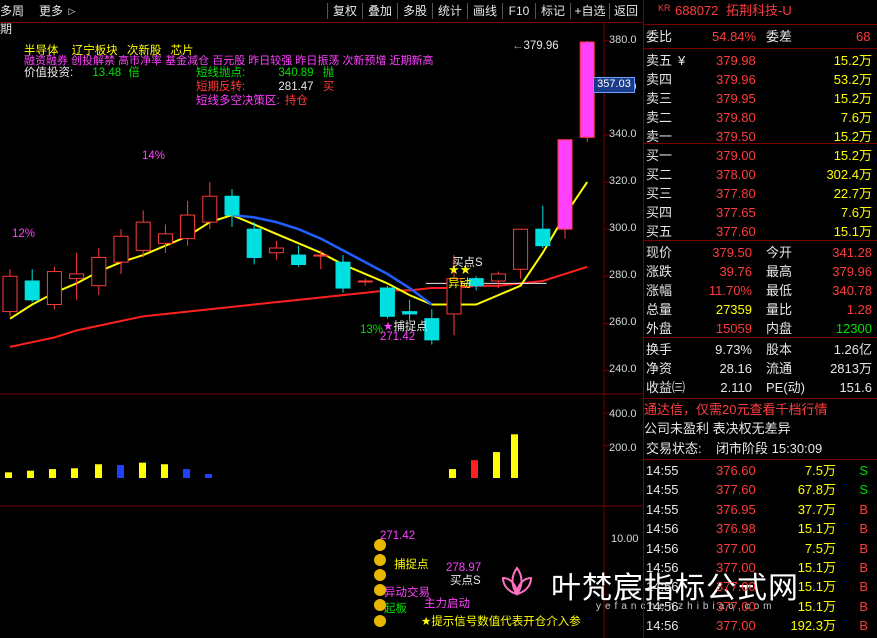 The width and height of the screenshot is (877, 638). I want to click on period-selector: 多周期, so click(16, 19).